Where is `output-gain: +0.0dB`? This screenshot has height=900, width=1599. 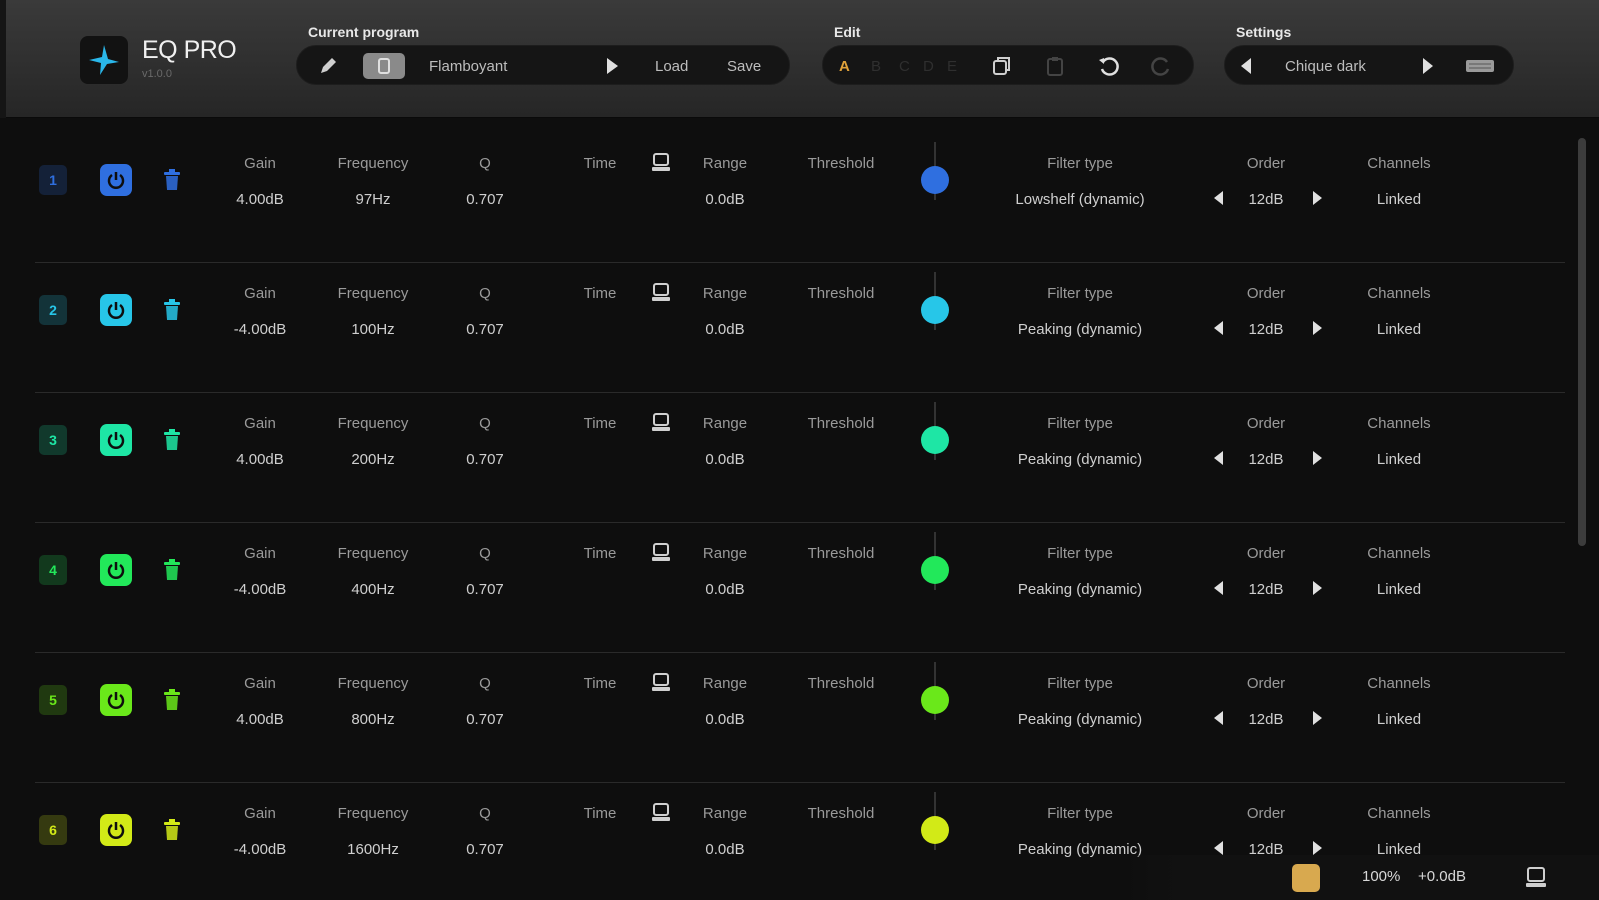 output-gain: +0.0dB is located at coordinates (1442, 876).